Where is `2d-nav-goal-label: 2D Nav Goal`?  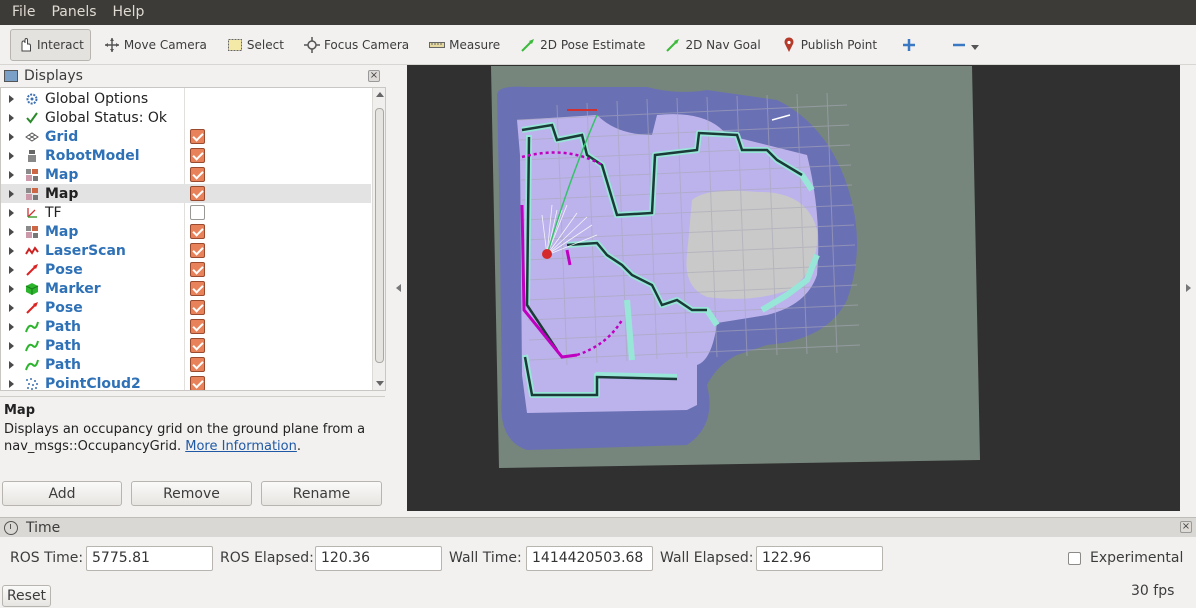
2d-nav-goal-label: 2D Nav Goal is located at coordinates (723, 44).